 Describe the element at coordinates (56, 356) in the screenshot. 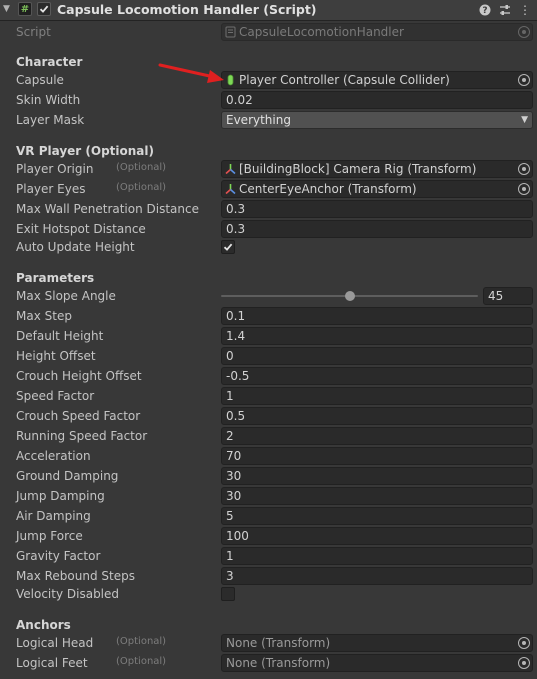

I see `param-label: Height Offset` at that location.